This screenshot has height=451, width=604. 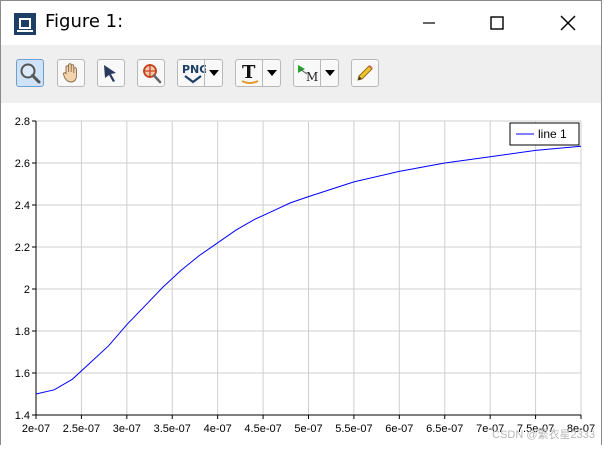 I want to click on zoom-target-icon, so click(x=152, y=74).